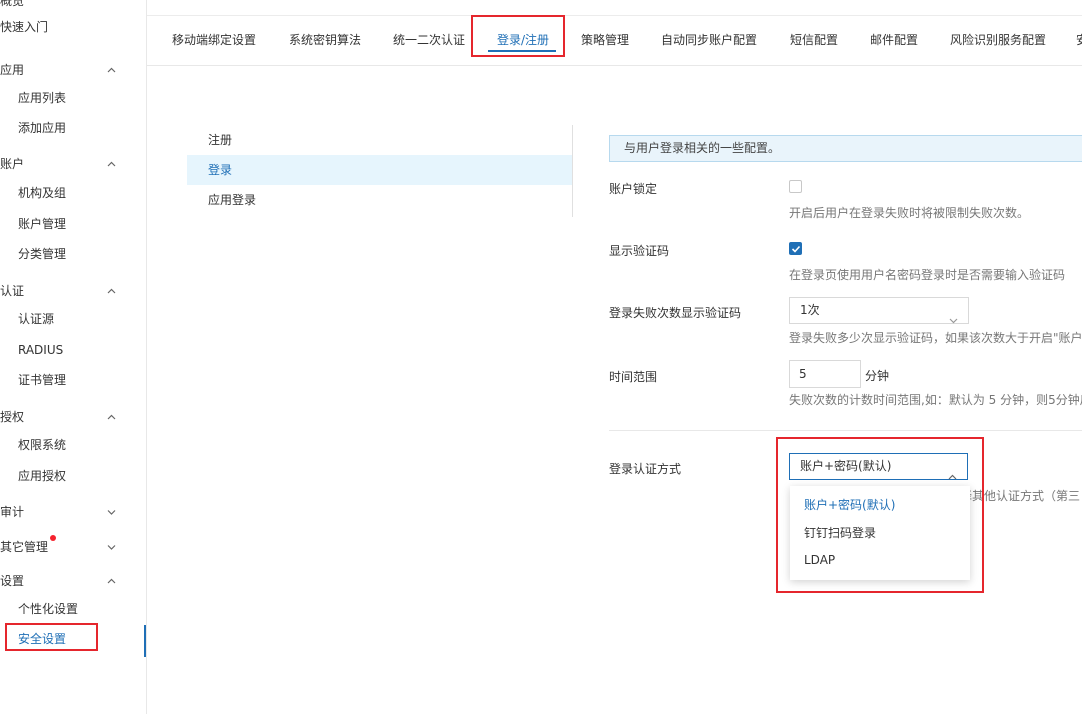 The image size is (1082, 714). Describe the element at coordinates (1079, 41) in the screenshot. I see `tab-security-partial: 安` at that location.